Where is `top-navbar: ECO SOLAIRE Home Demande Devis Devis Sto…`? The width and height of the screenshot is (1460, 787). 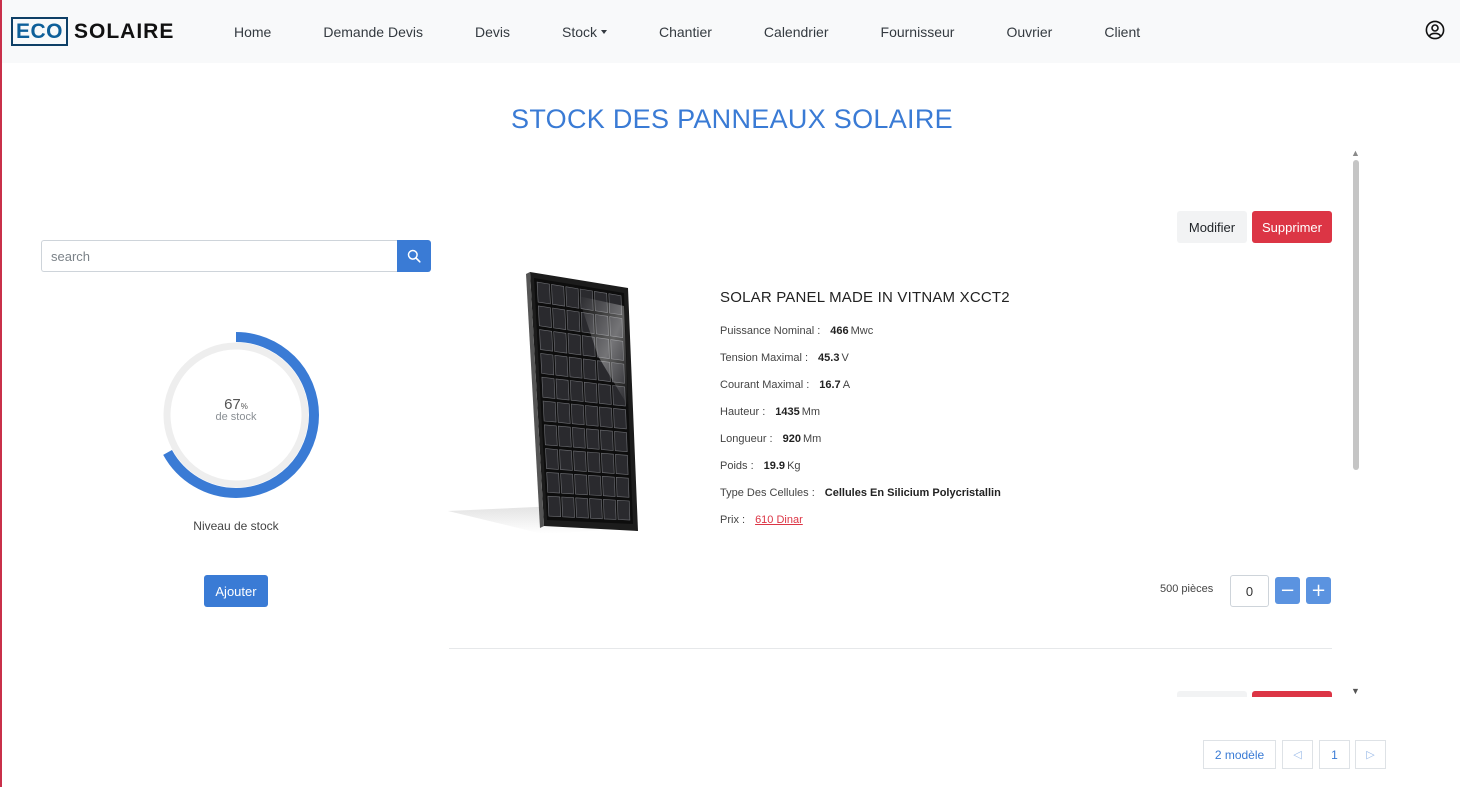 top-navbar: ECO SOLAIRE Home Demande Devis Devis Sto… is located at coordinates (731, 31).